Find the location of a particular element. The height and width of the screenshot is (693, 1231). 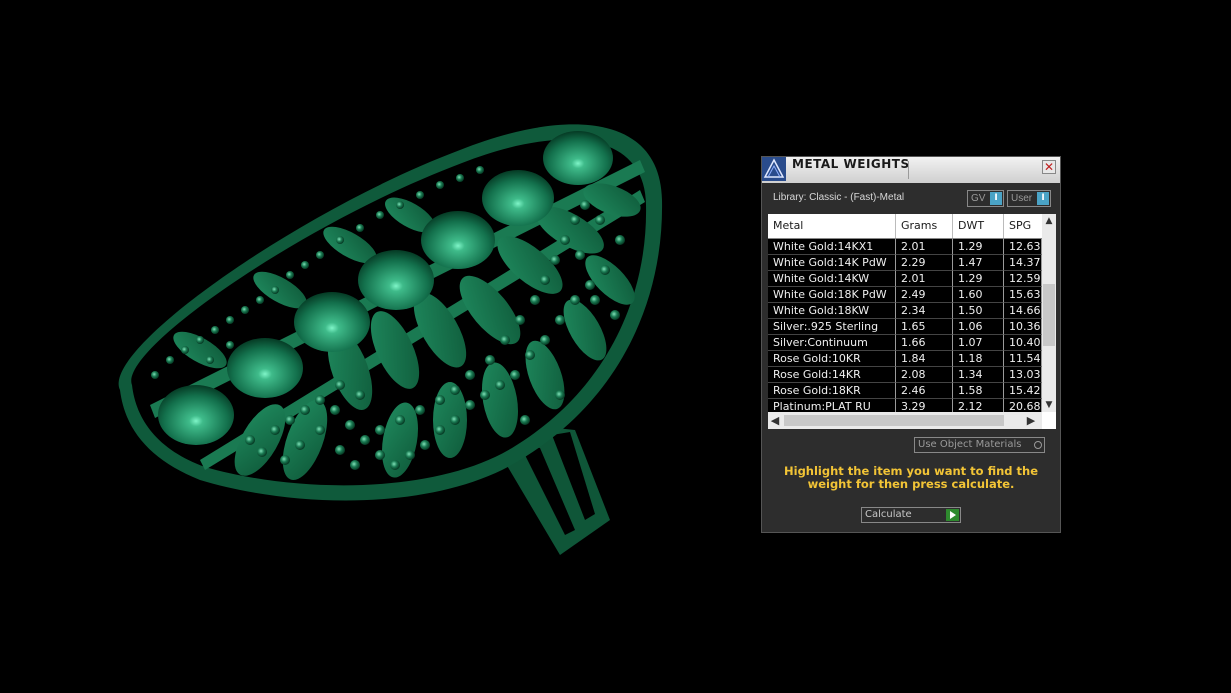

cell-spg: 15.63 is located at coordinates (1023, 295).